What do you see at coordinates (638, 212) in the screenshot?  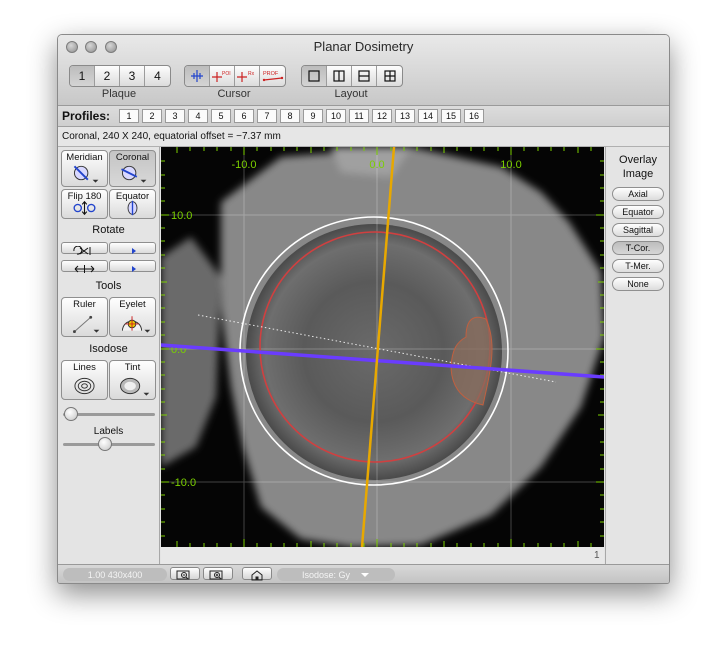 I see `overlay-equator-button: Equator` at bounding box center [638, 212].